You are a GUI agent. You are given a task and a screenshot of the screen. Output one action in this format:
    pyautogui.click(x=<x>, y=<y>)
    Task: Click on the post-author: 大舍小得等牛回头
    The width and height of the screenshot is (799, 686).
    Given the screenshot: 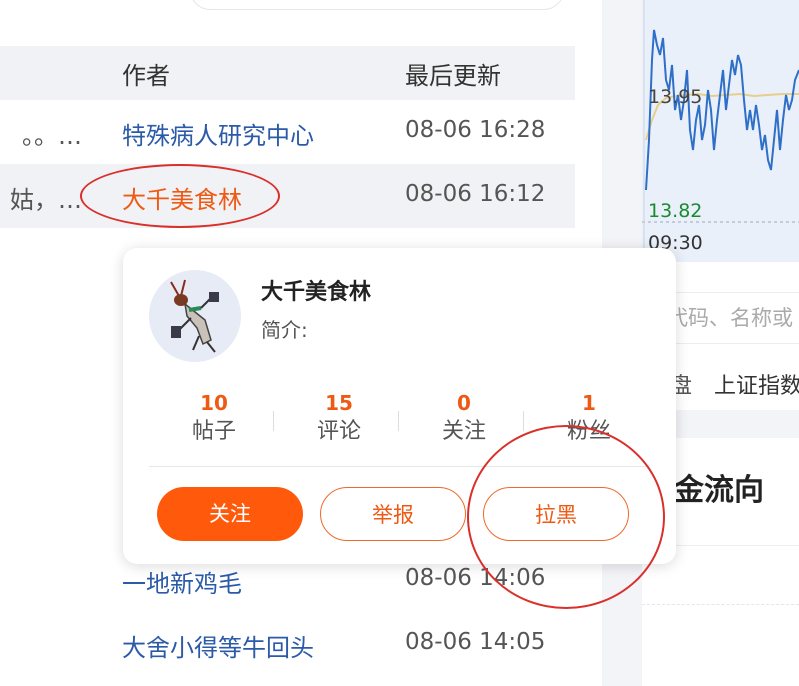 What is the action you would take?
    pyautogui.click(x=218, y=645)
    